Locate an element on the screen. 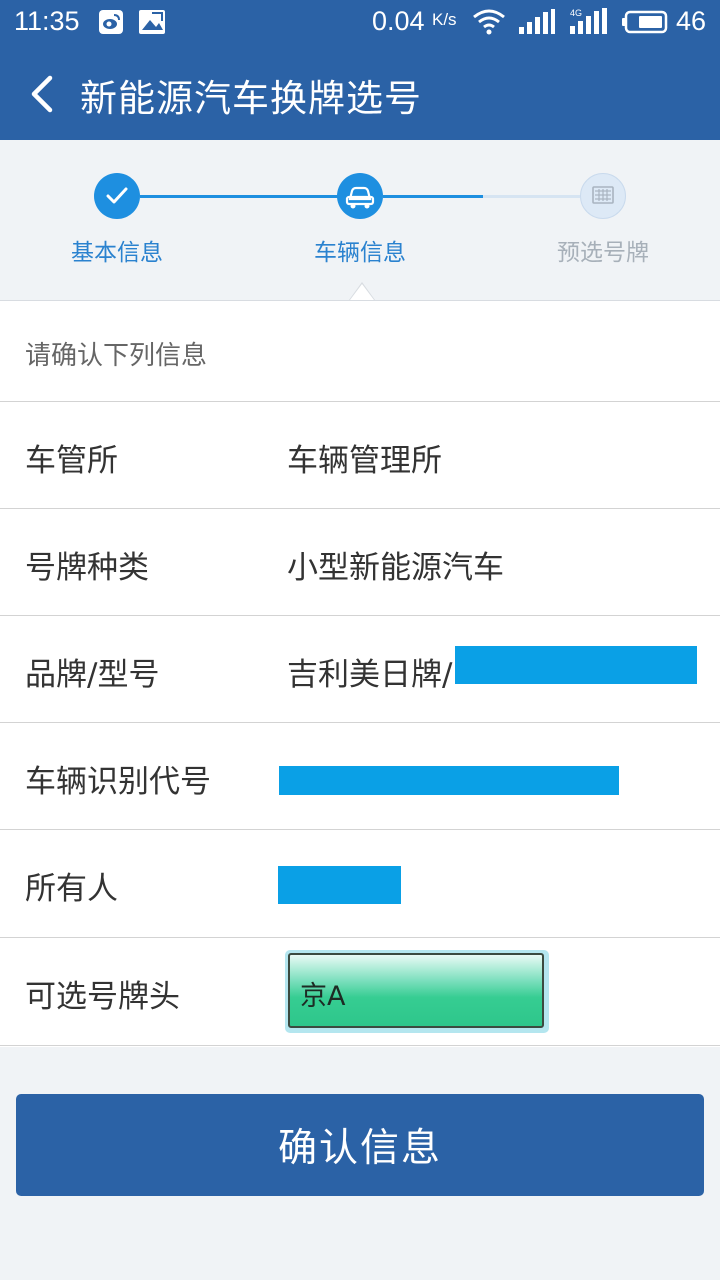  step-connector-done is located at coordinates (240, 196).